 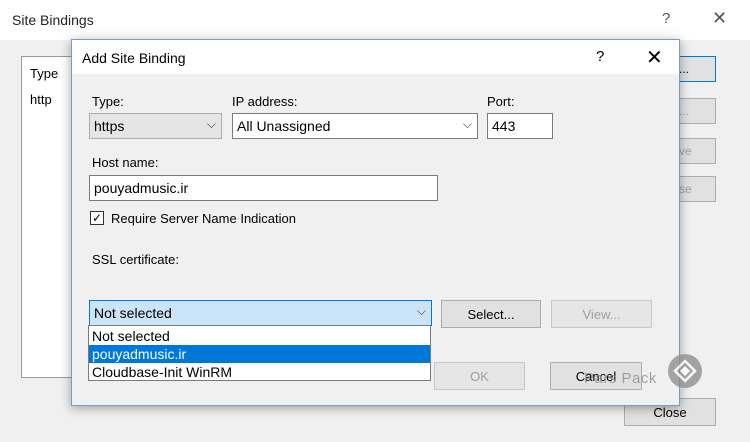 I want to click on parspack-logo-icon, so click(x=685, y=371).